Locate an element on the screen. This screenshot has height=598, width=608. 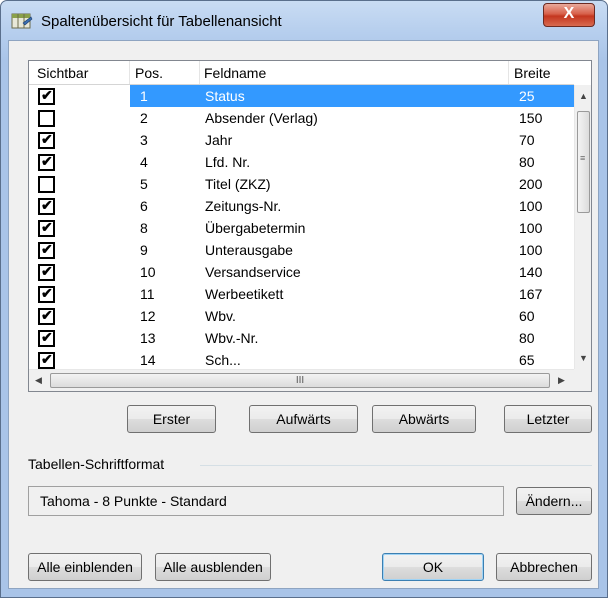
table-row: ✔ 13 Wbv.-Nr. 80 is located at coordinates (301, 338).